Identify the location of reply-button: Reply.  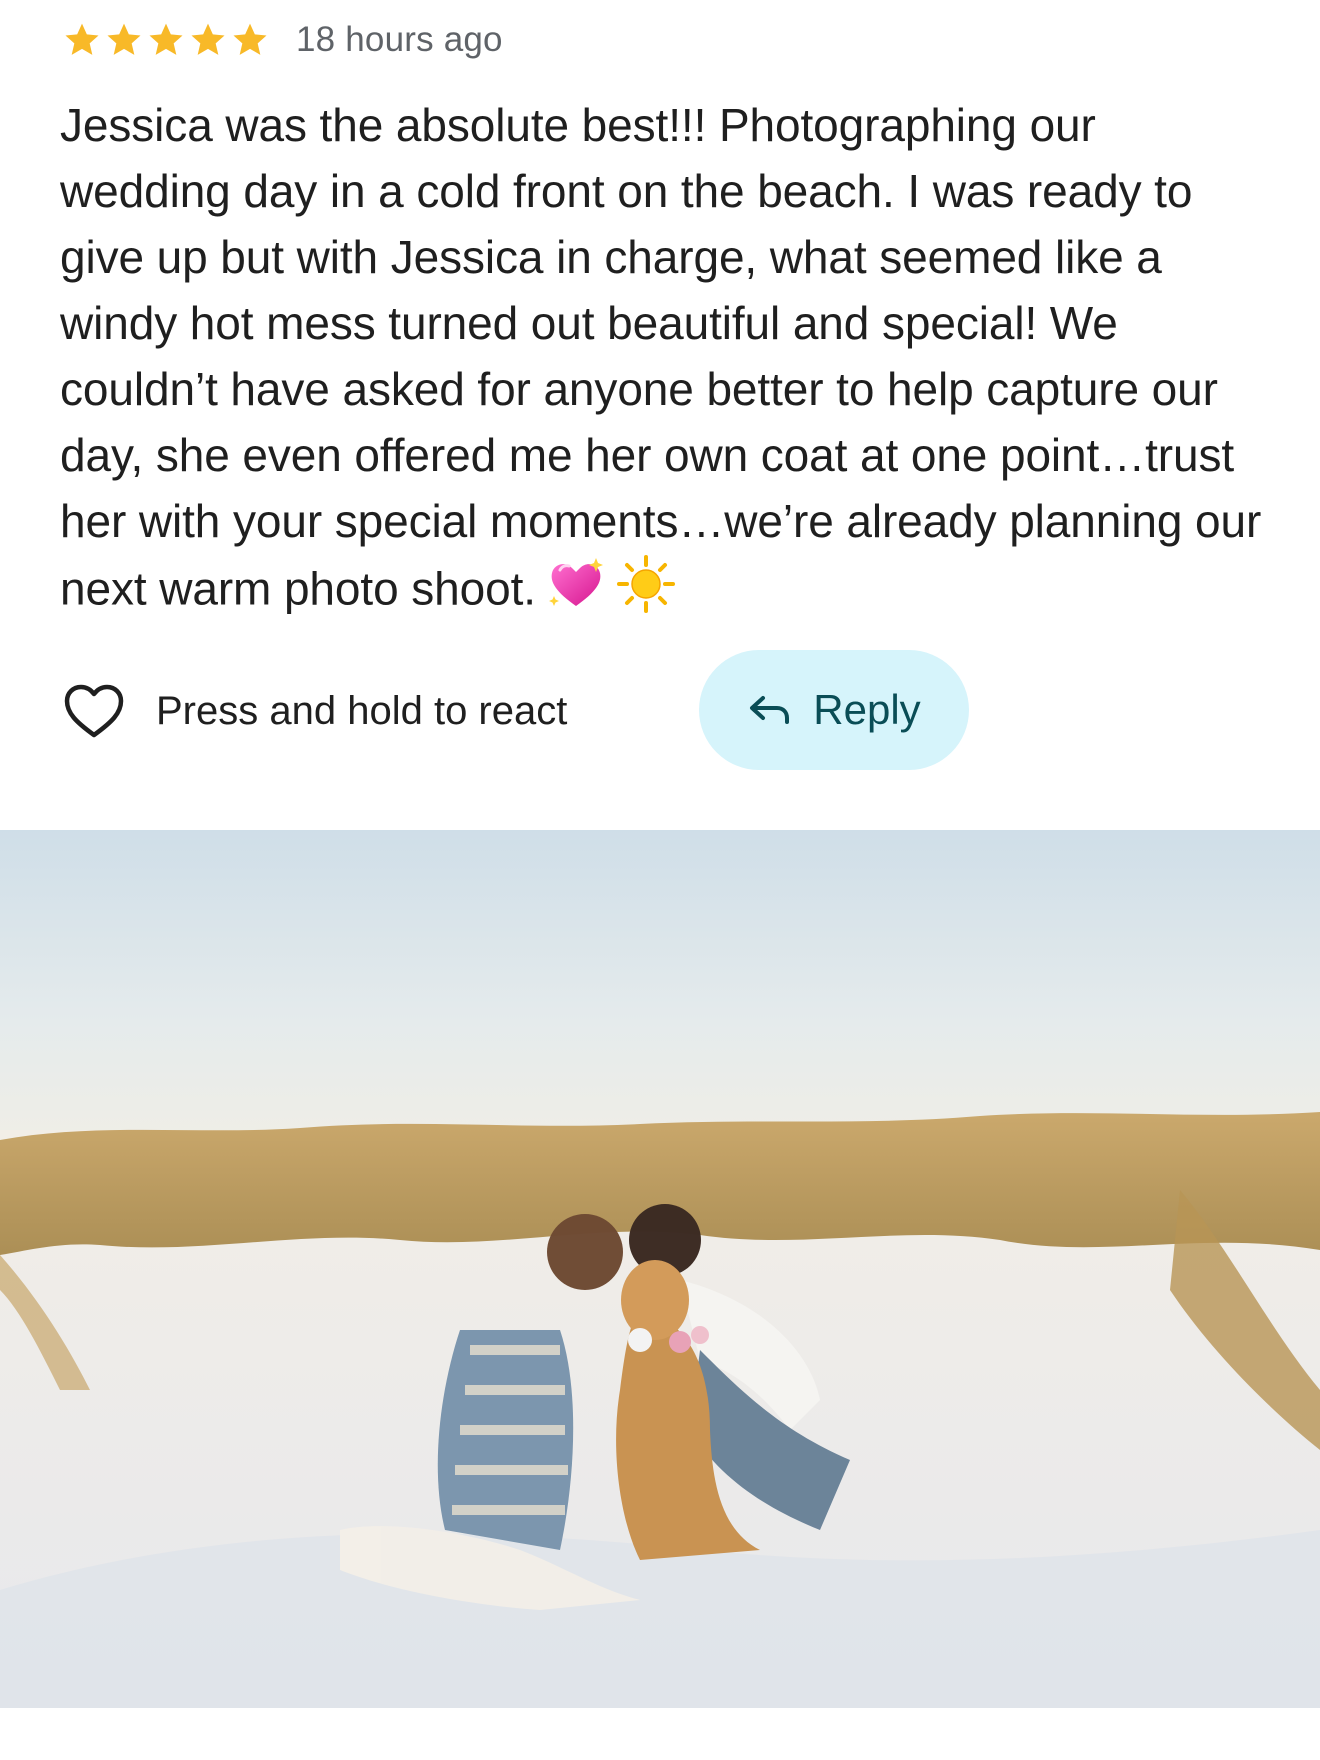
(834, 710).